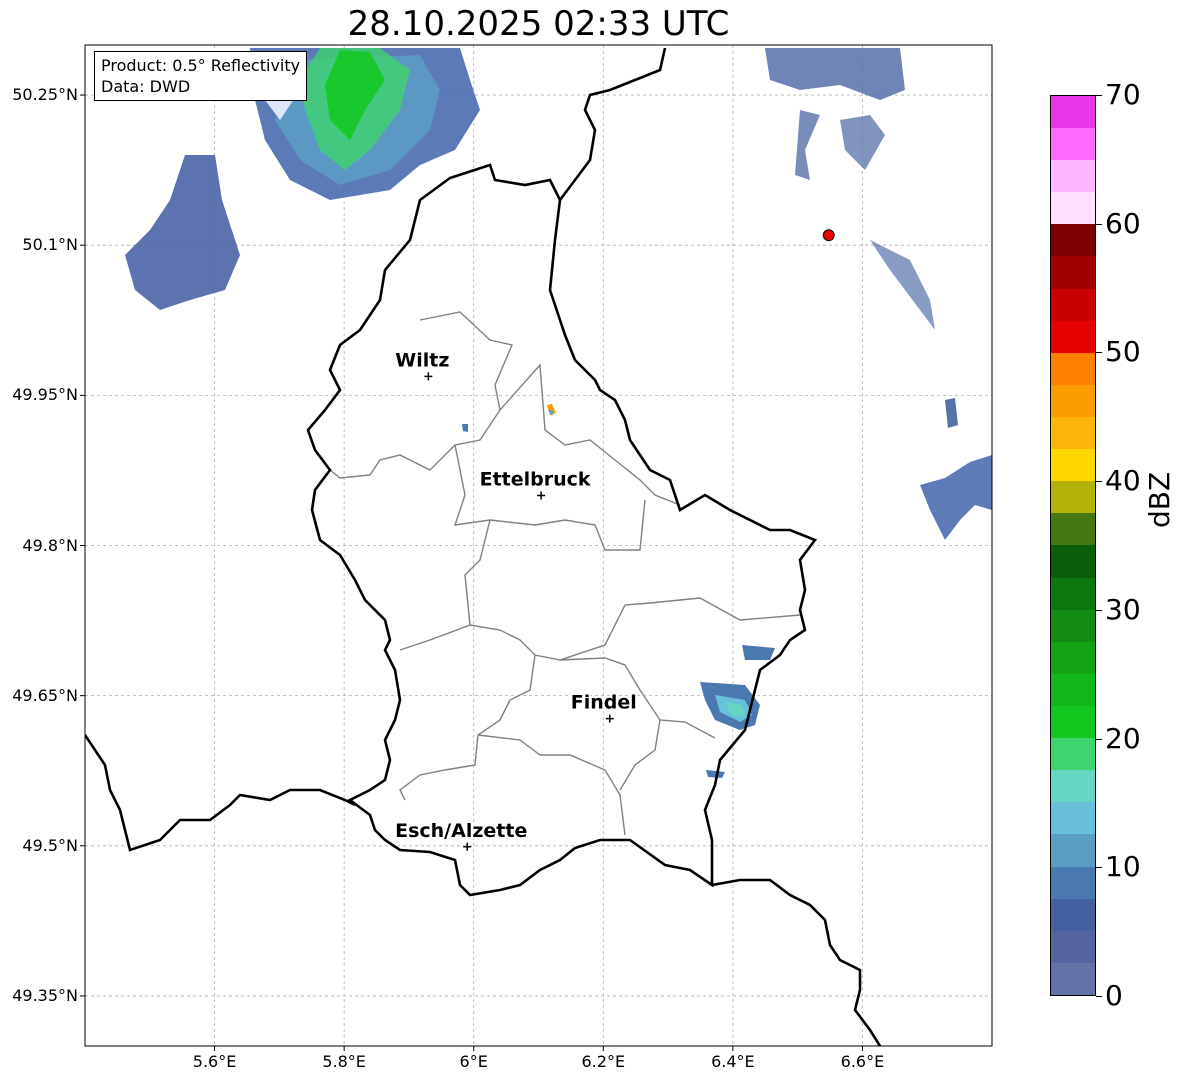  Describe the element at coordinates (604, 703) in the screenshot. I see `city-label: Findel` at that location.